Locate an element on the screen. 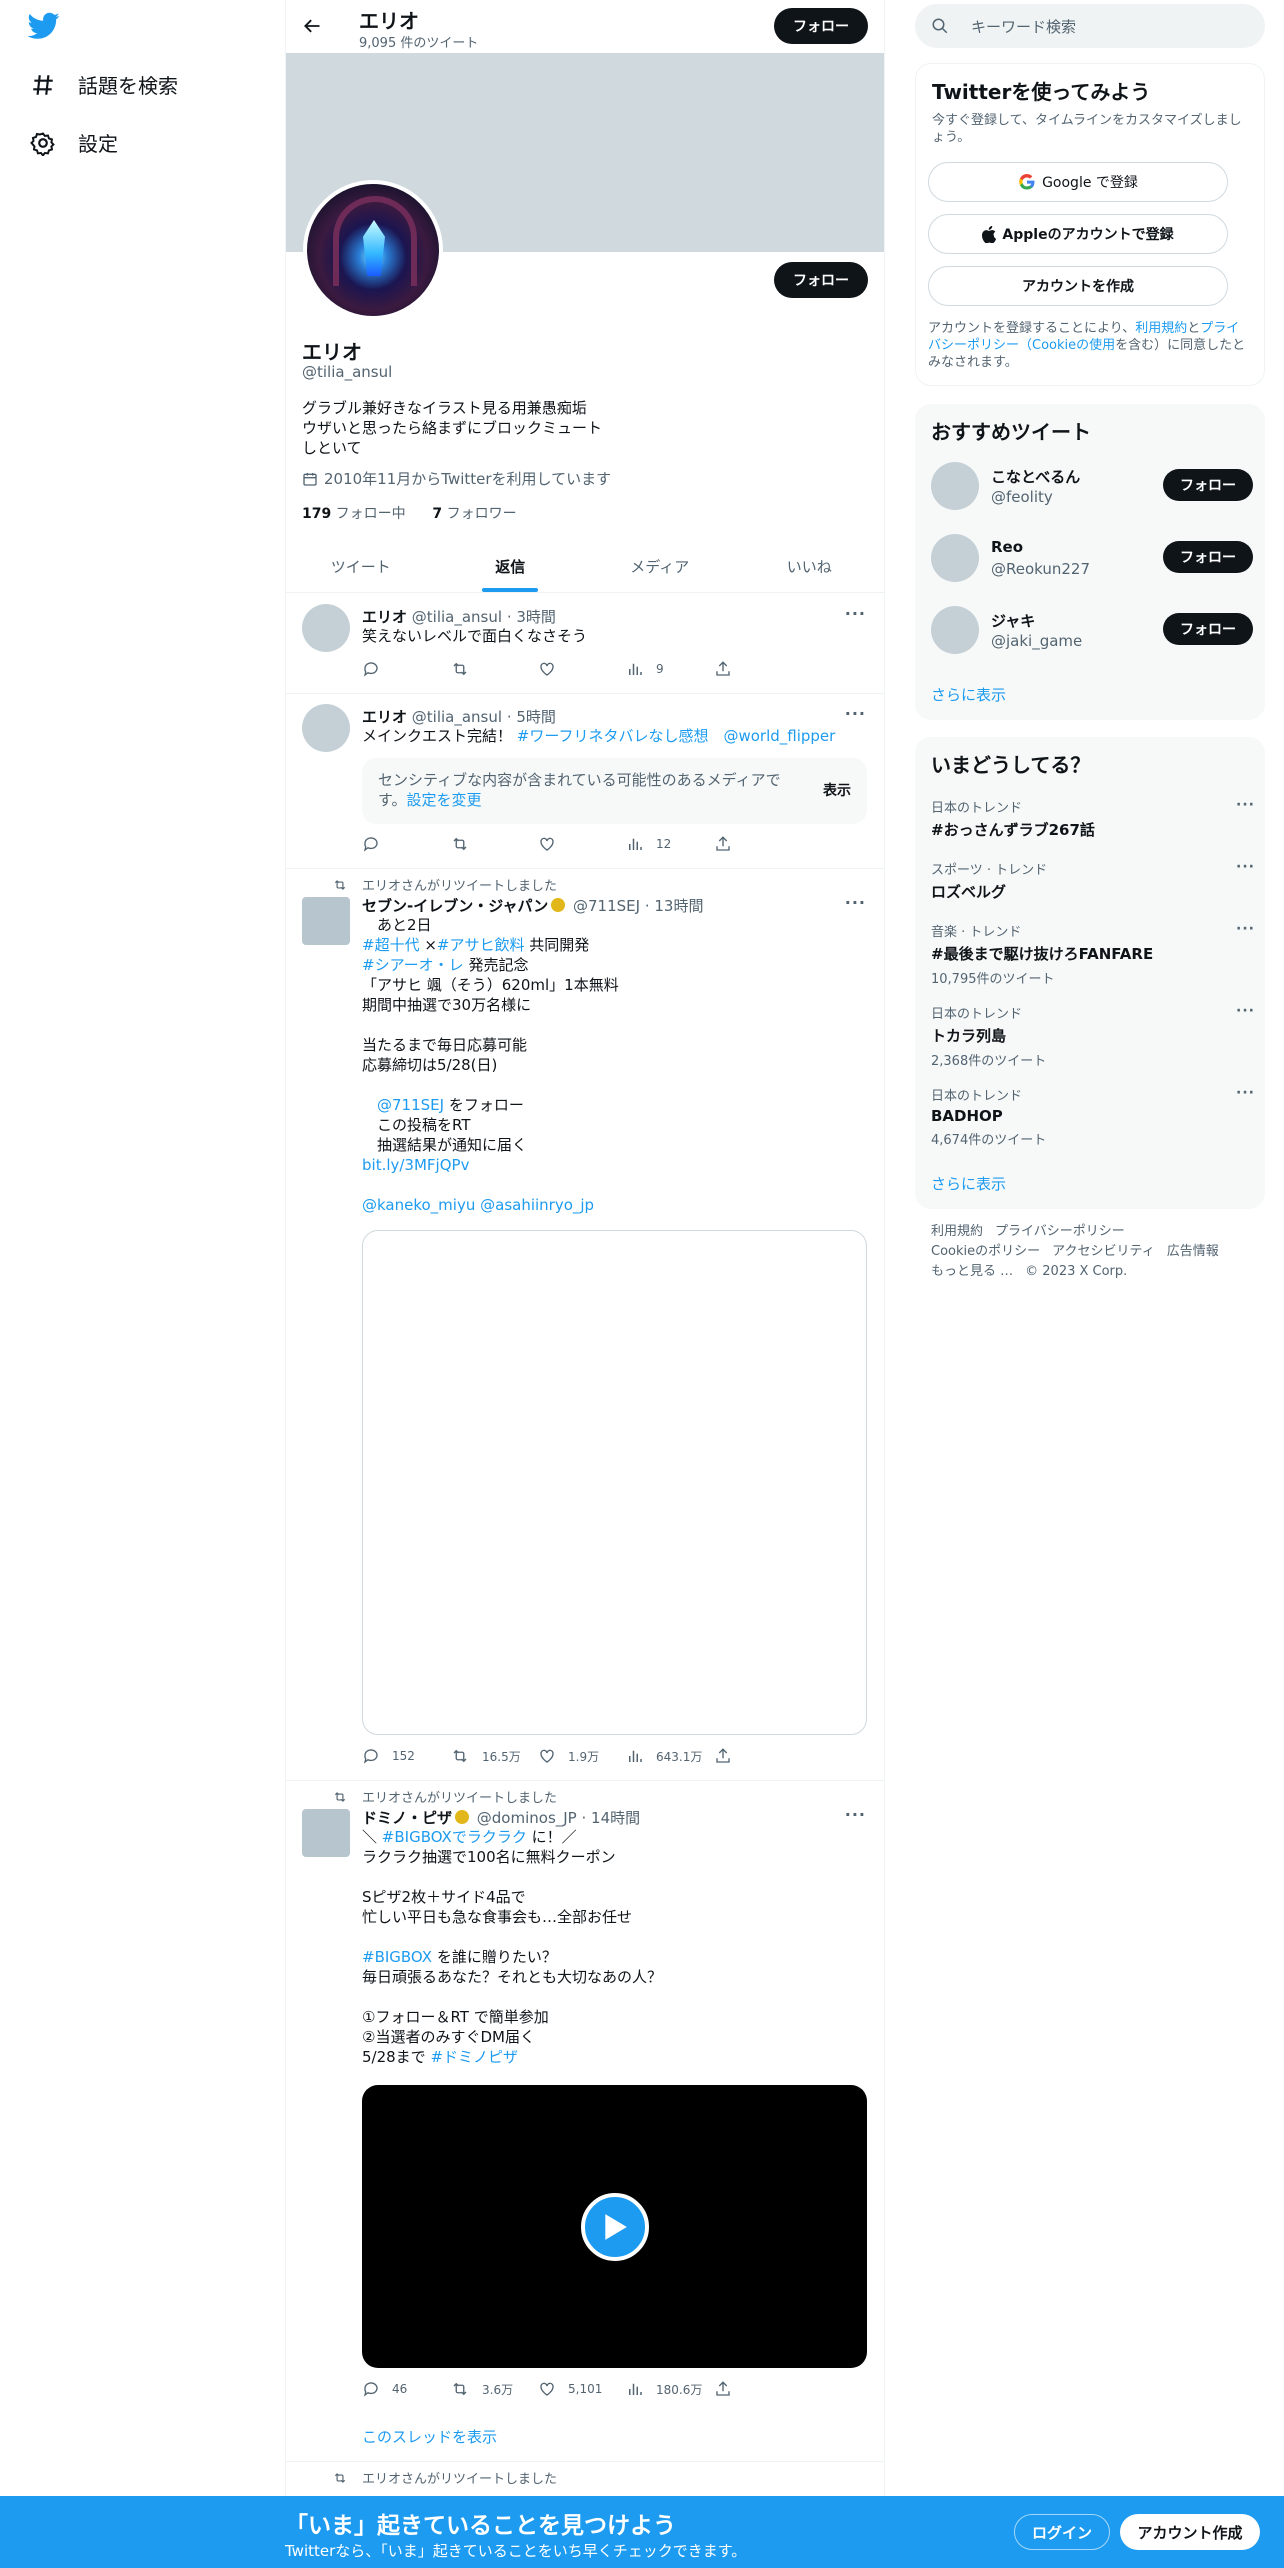  recommended-user: こなとべるん @feolity フォロー is located at coordinates (1092, 487).